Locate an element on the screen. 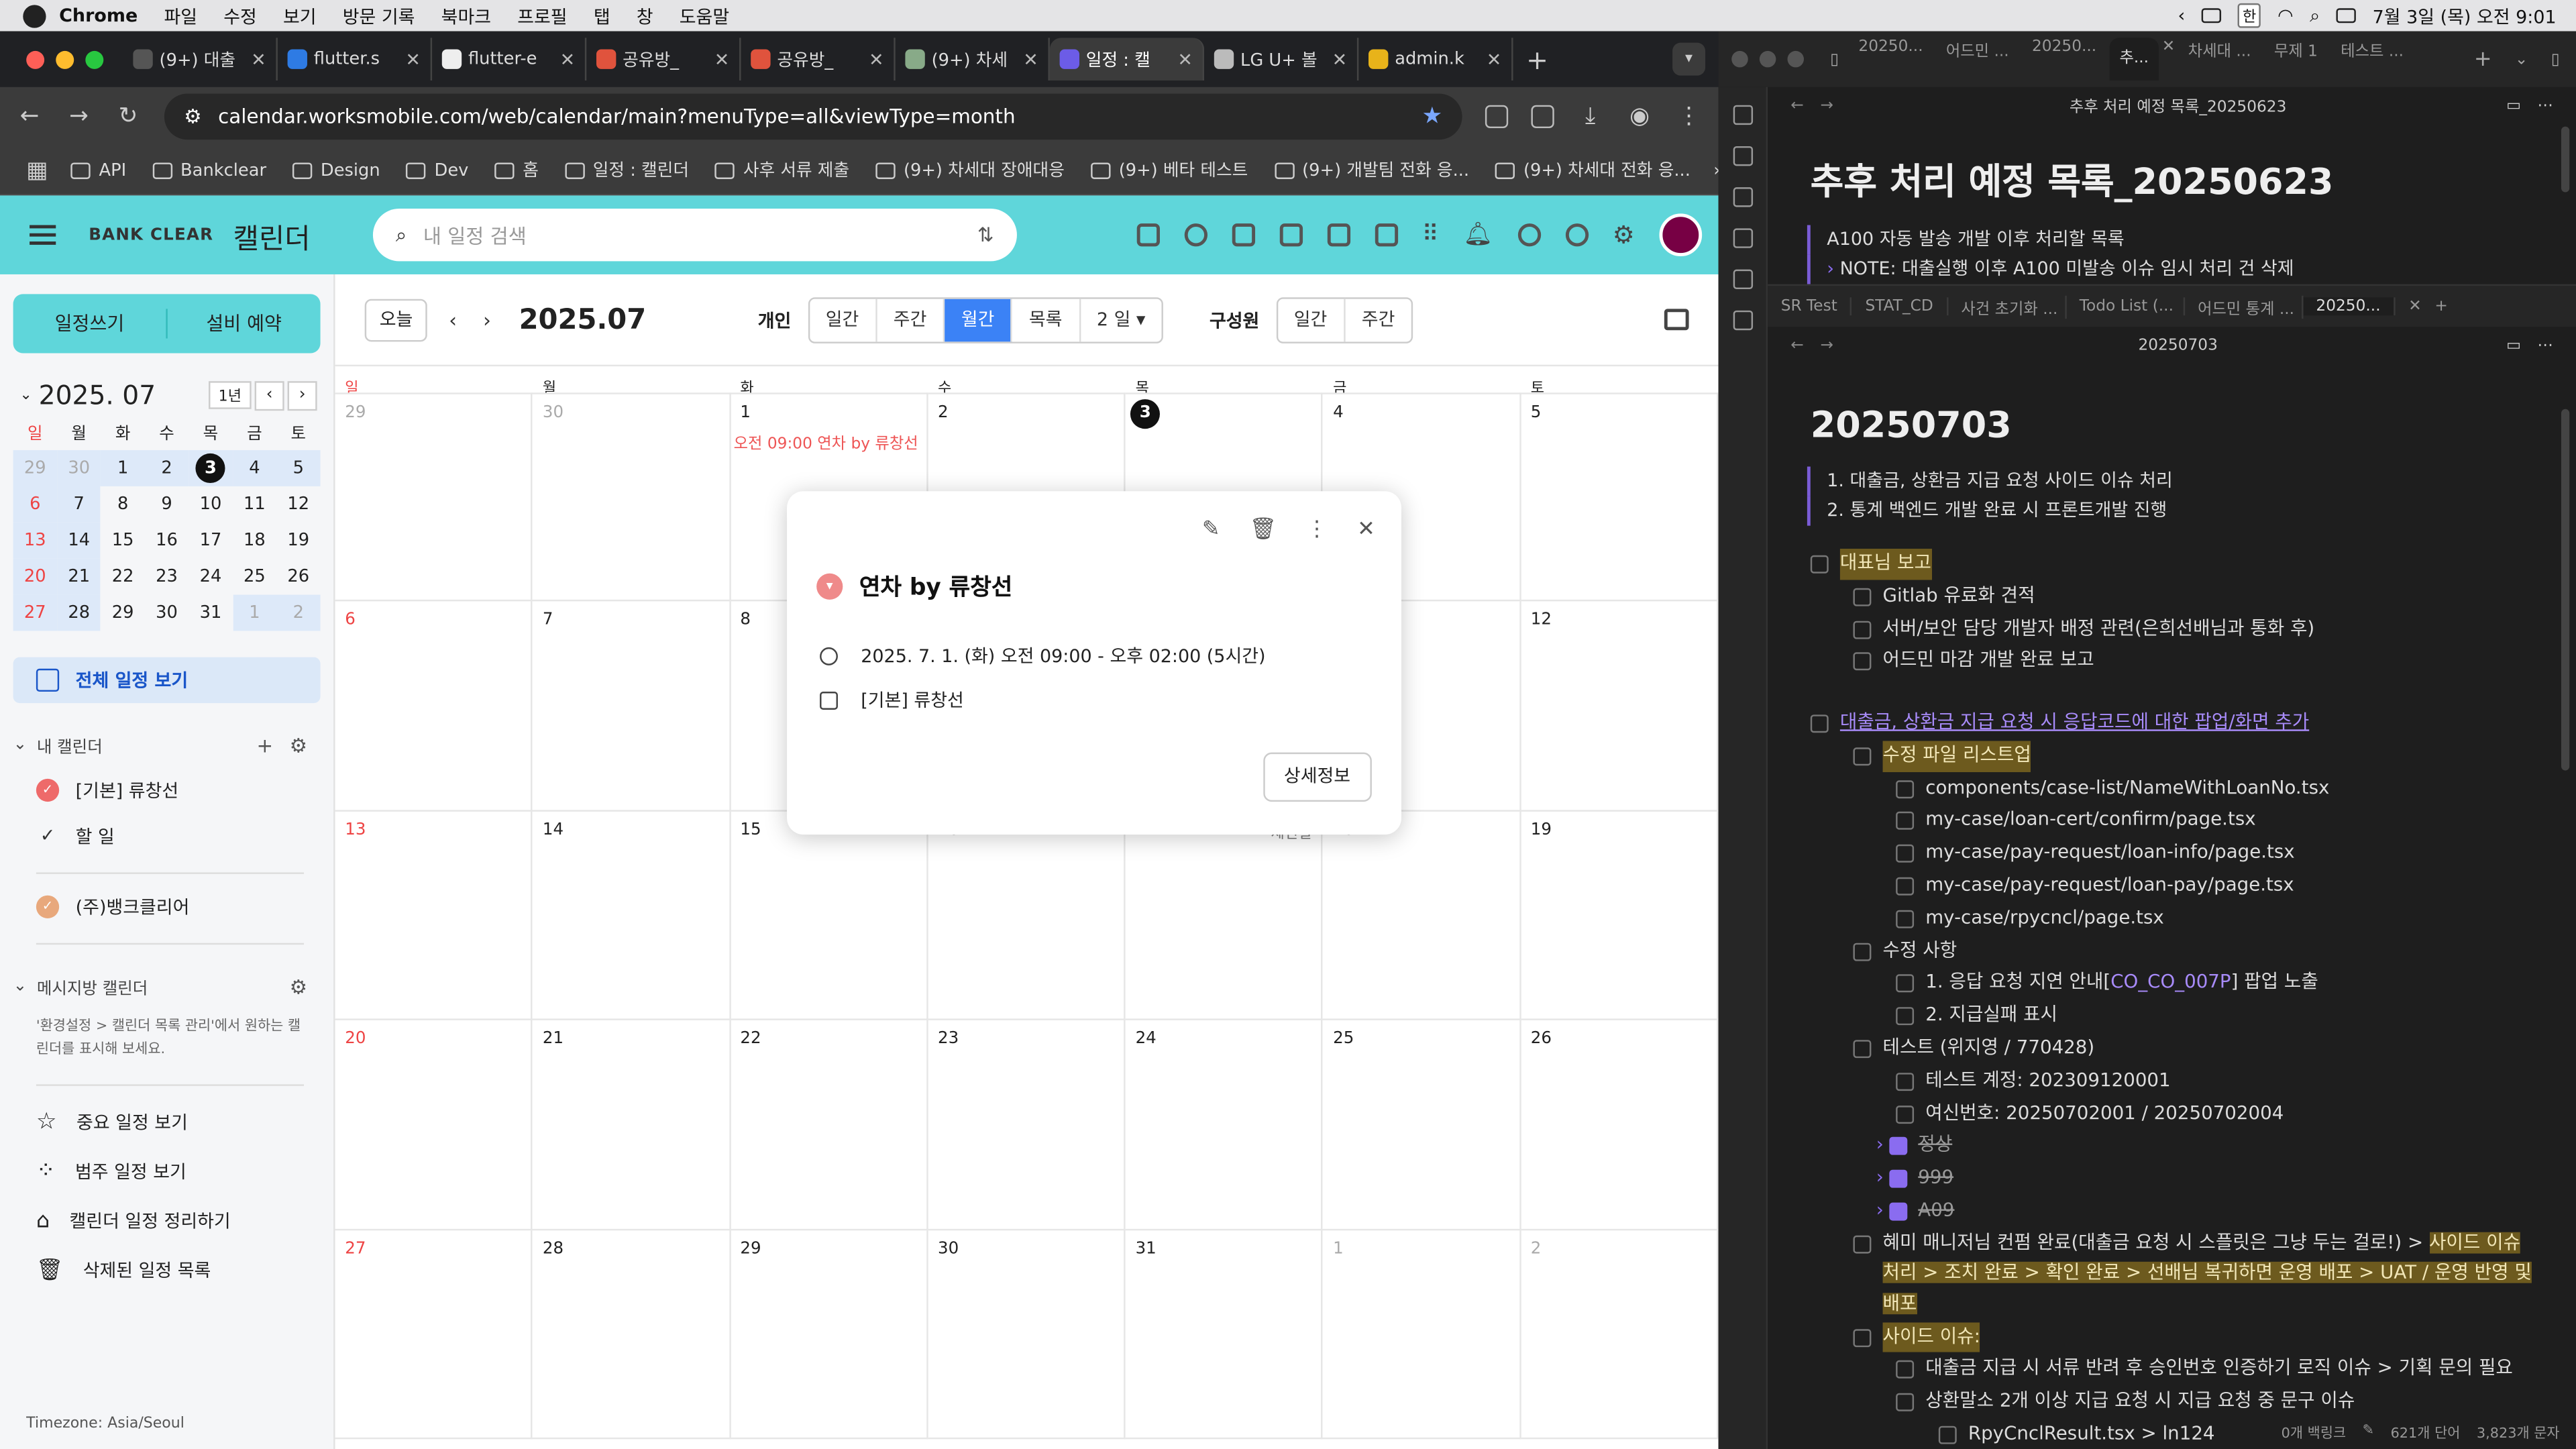 Image resolution: width=2576 pixels, height=1449 pixels. calendar-icon is located at coordinates (1743, 156).